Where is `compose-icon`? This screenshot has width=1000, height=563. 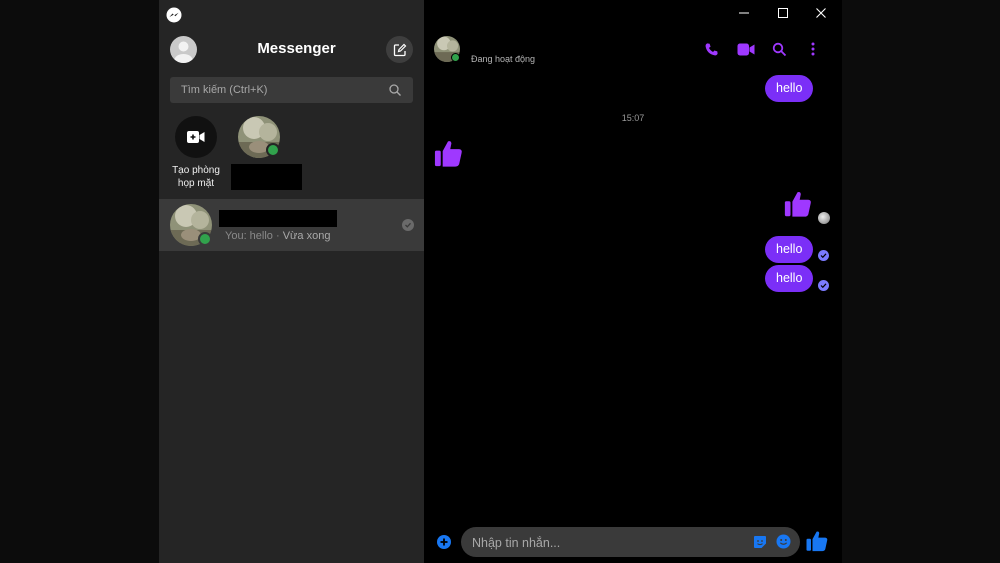 compose-icon is located at coordinates (399, 49).